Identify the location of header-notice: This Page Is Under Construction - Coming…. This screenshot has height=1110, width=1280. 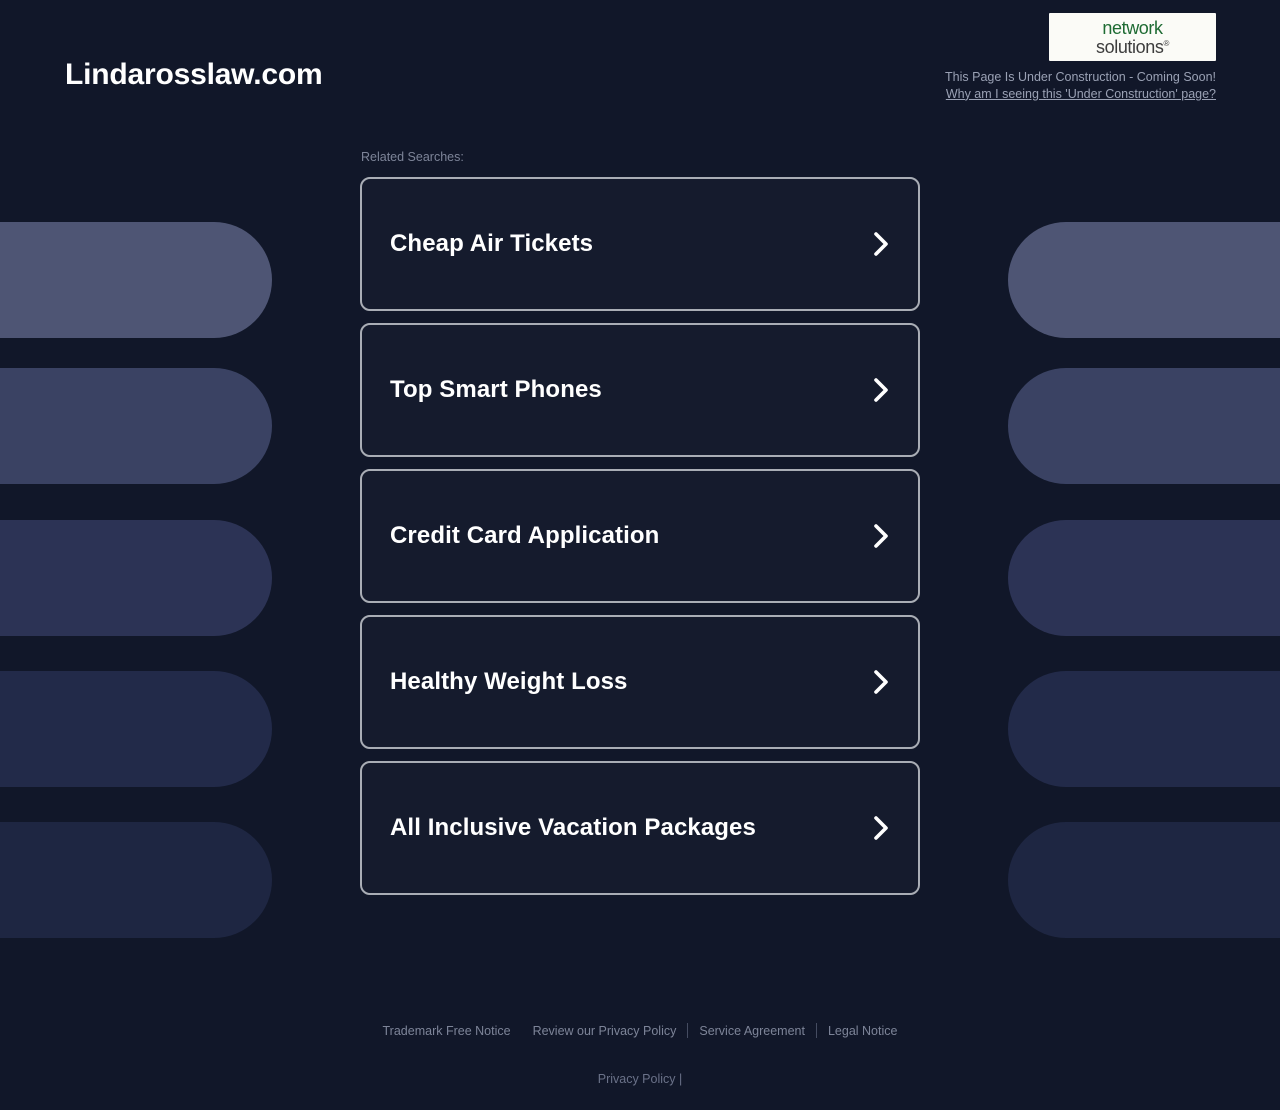
(1080, 86).